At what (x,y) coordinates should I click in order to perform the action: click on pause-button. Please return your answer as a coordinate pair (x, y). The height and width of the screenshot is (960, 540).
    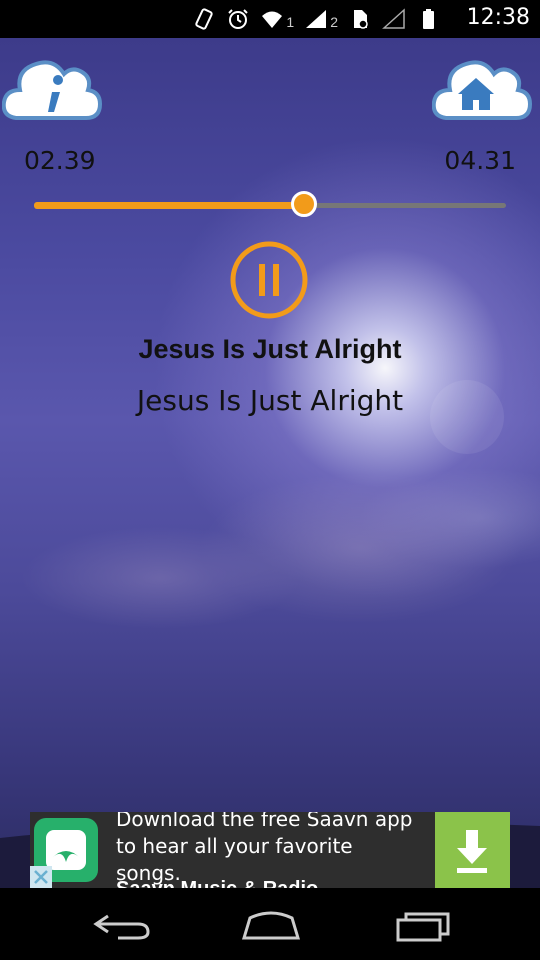
    Looking at the image, I should click on (269, 280).